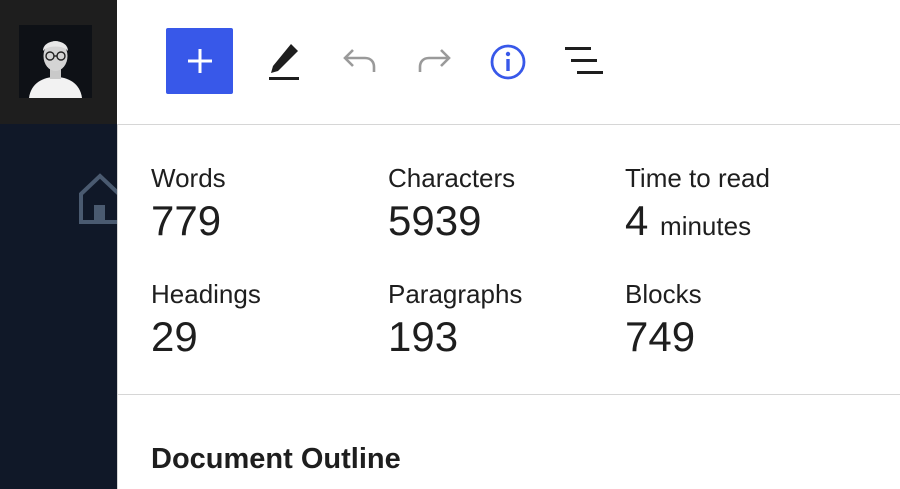 The height and width of the screenshot is (489, 900). What do you see at coordinates (697, 206) in the screenshot?
I see `time-to-read-stat: Time to read 4 minutes` at bounding box center [697, 206].